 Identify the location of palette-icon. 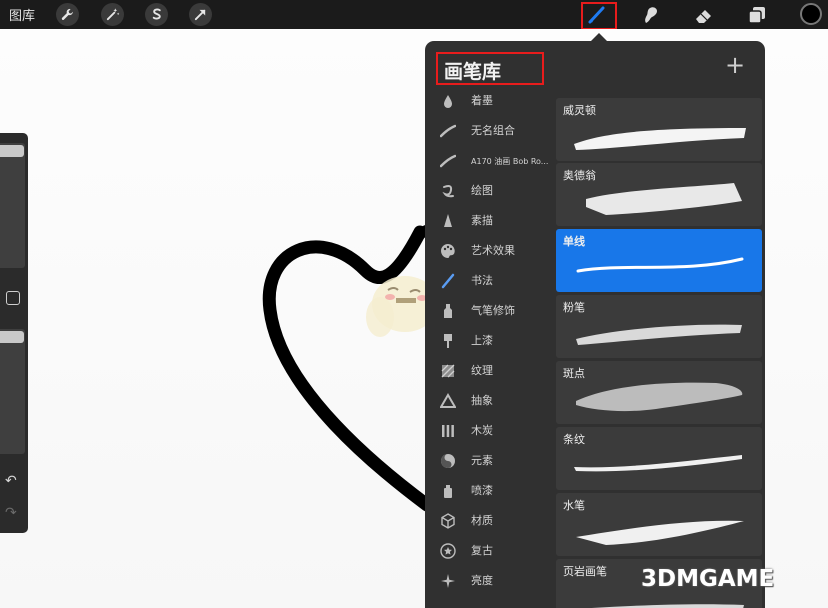
(448, 251).